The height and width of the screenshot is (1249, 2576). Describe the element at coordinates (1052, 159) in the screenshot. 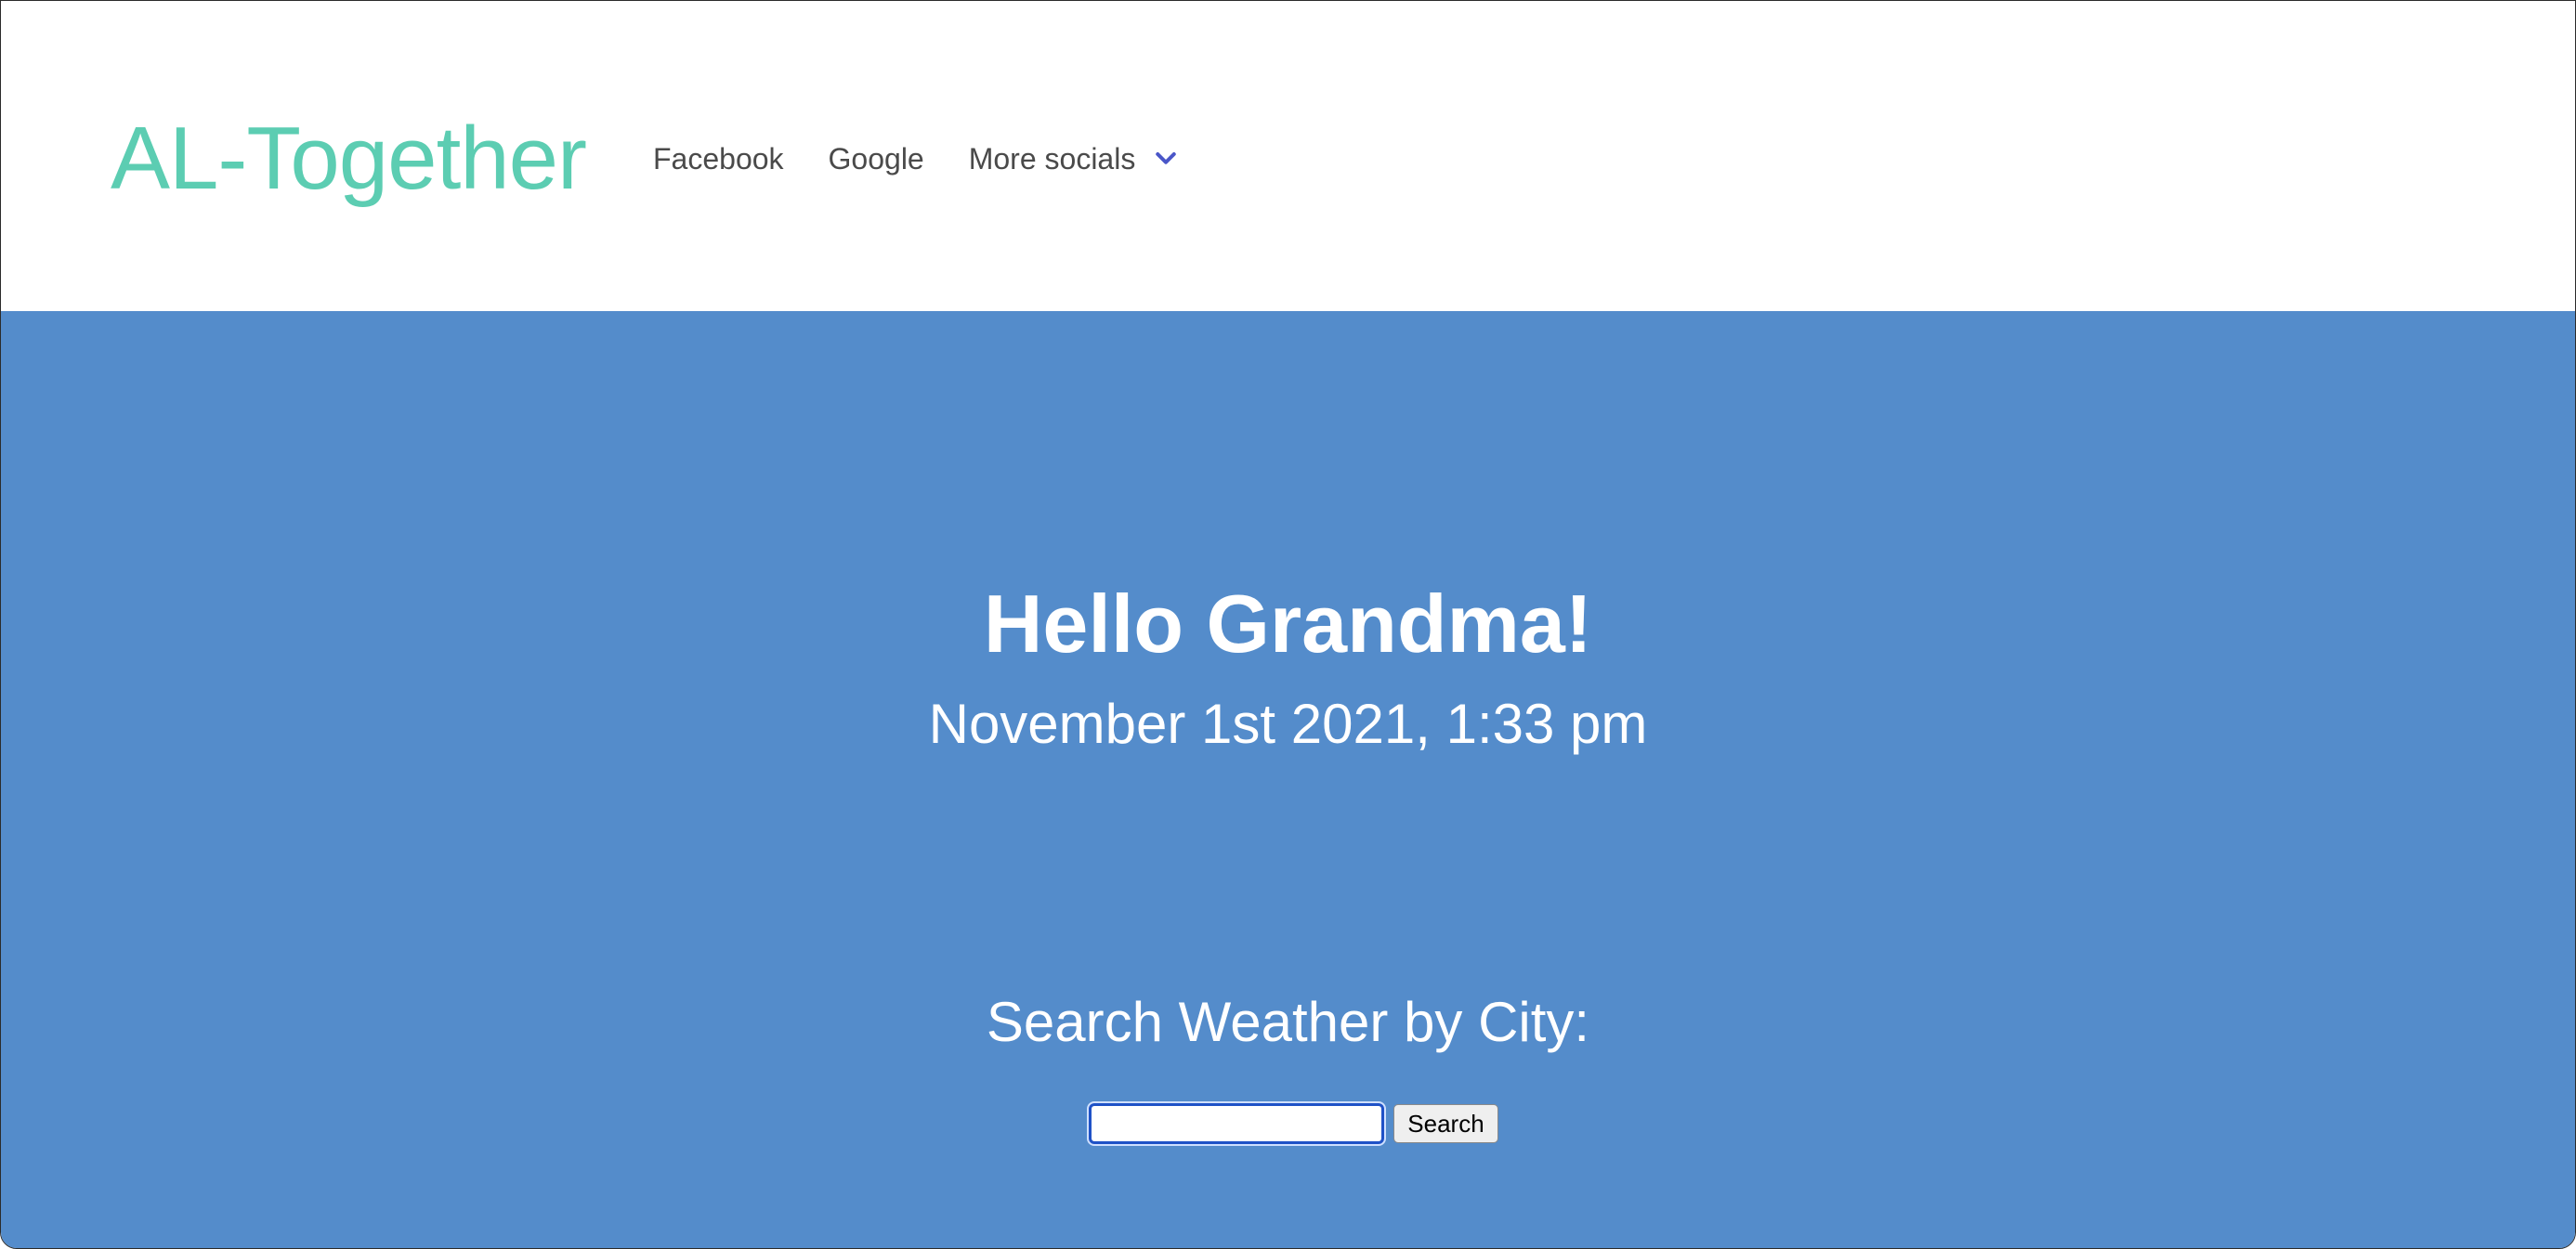

I see `nav-item-label: More socials` at that location.